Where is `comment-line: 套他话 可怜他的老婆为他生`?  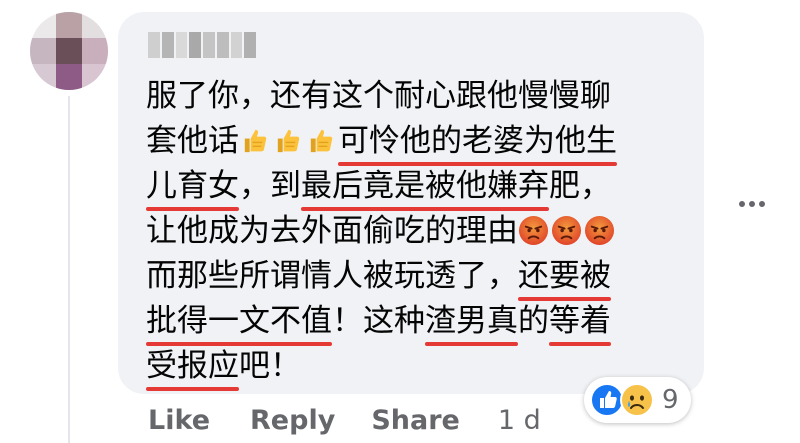
comment-line: 套他话 可怜他的老婆为他生 is located at coordinates (416, 141).